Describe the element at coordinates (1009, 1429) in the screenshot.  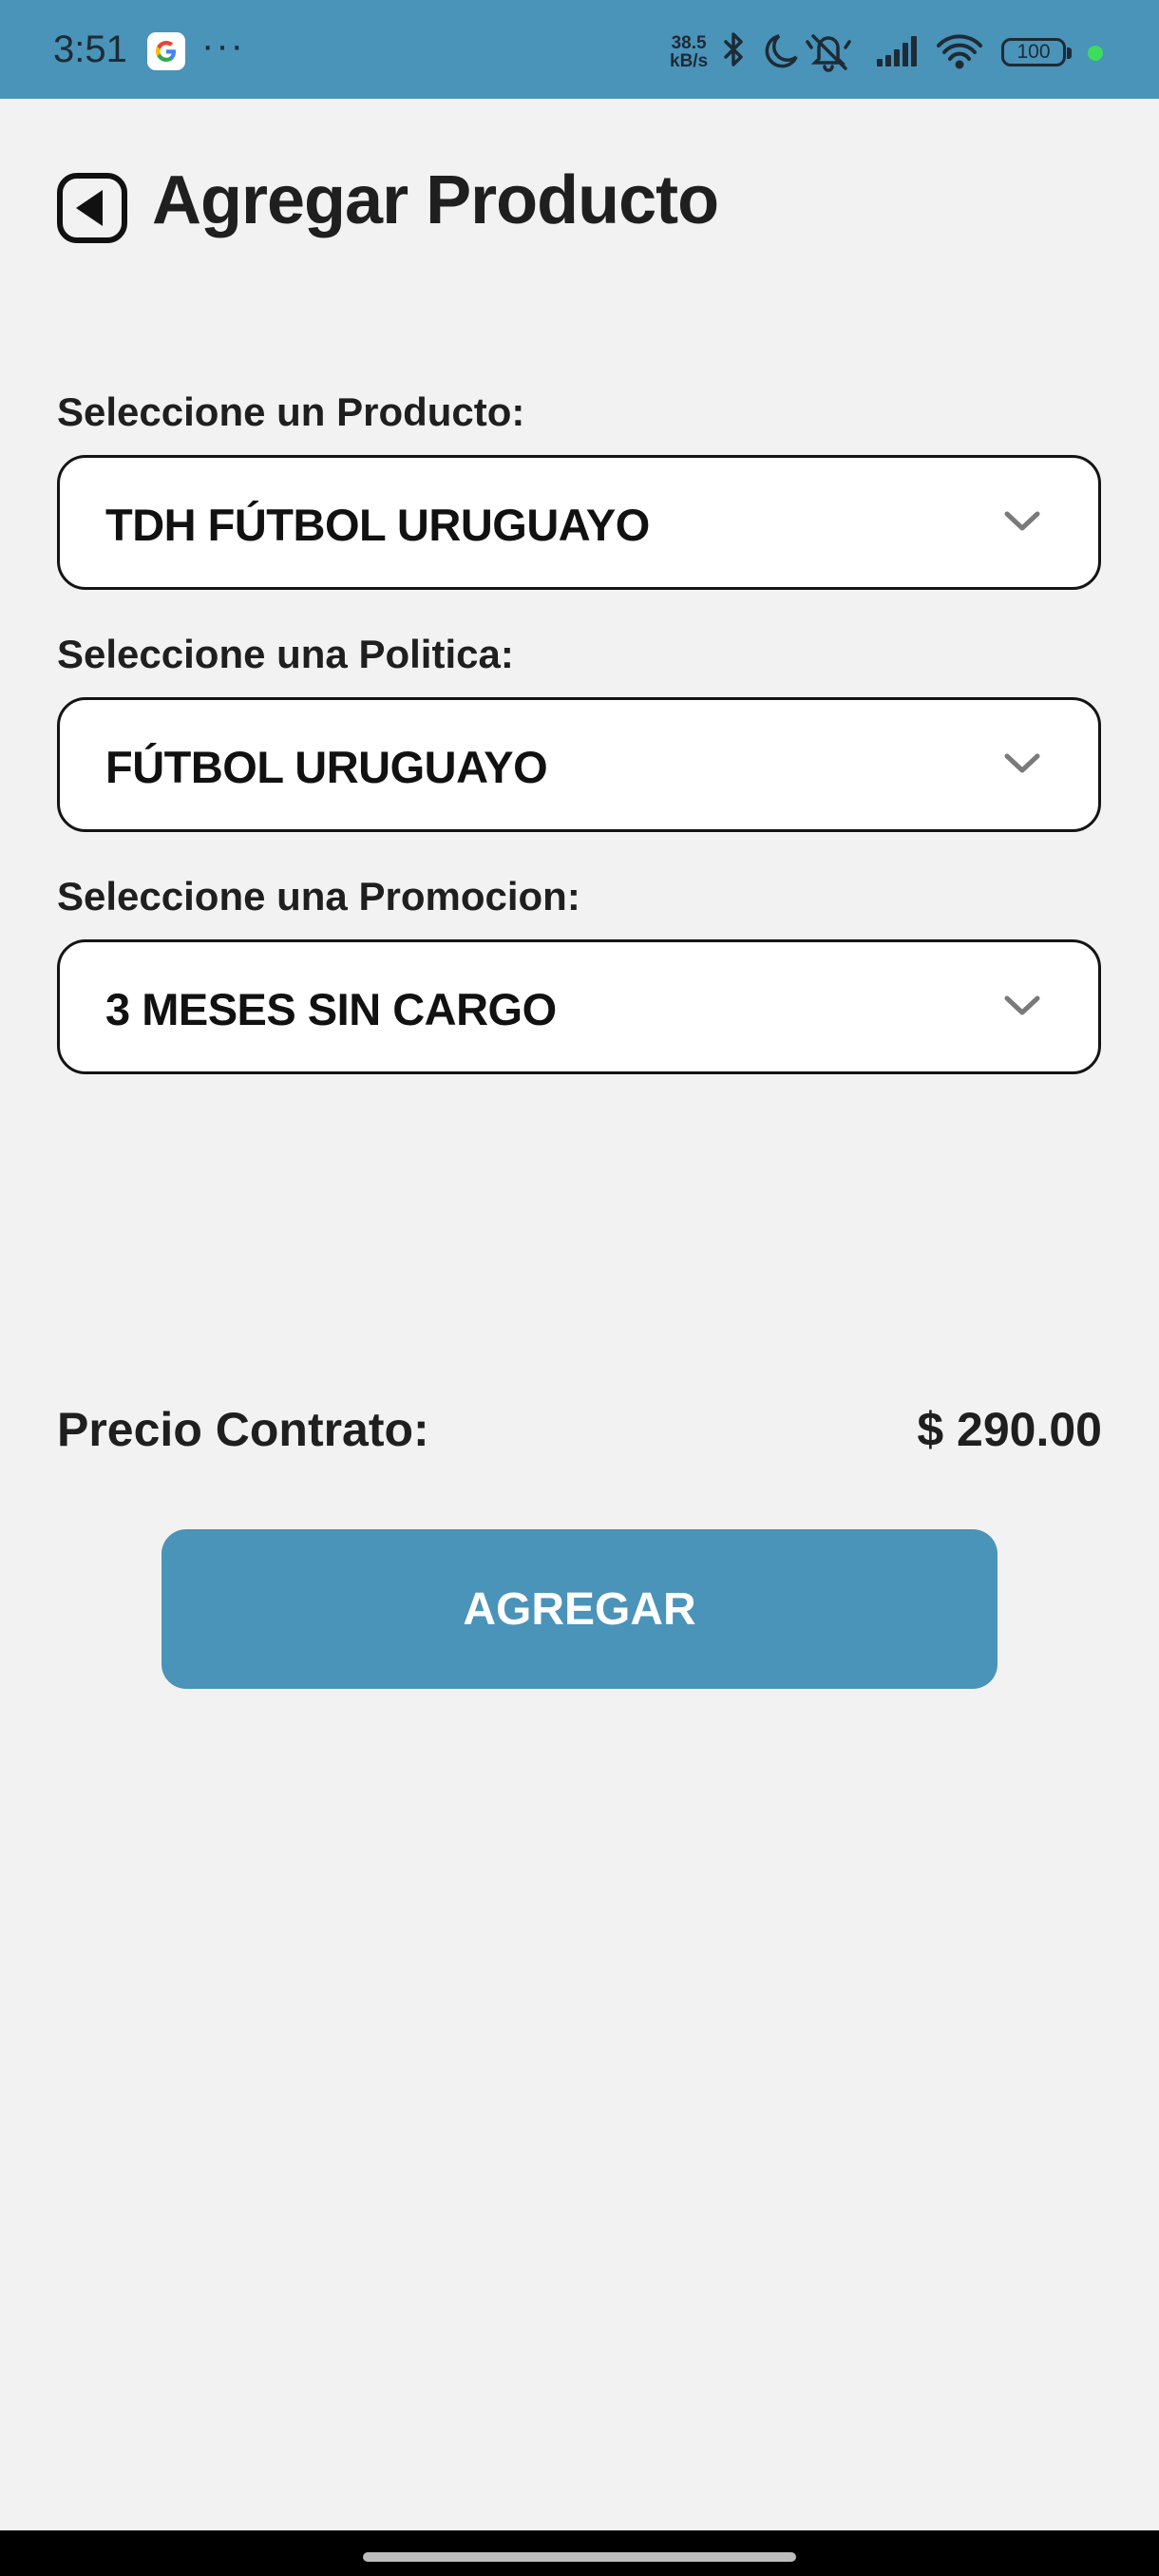
I see `price-value: $ 290.00` at that location.